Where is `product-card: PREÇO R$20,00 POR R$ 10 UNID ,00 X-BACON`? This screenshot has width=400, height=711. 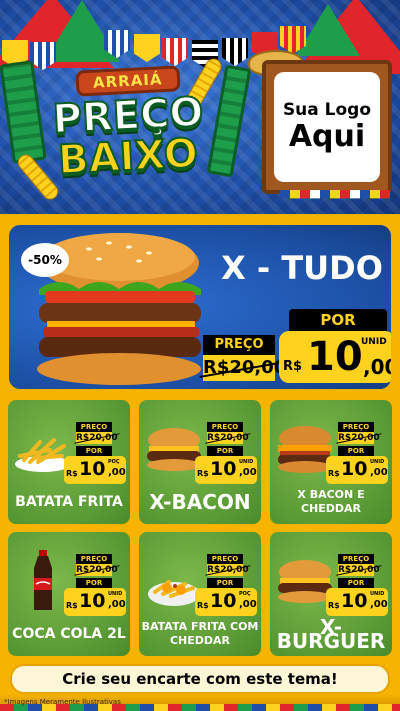 product-card: PREÇO R$20,00 POR R$ 10 UNID ,00 X-BACON is located at coordinates (200, 462).